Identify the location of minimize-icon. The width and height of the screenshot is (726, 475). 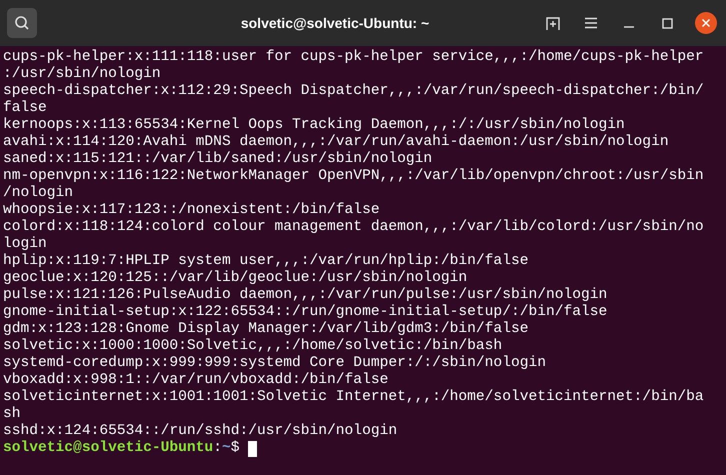
(629, 27).